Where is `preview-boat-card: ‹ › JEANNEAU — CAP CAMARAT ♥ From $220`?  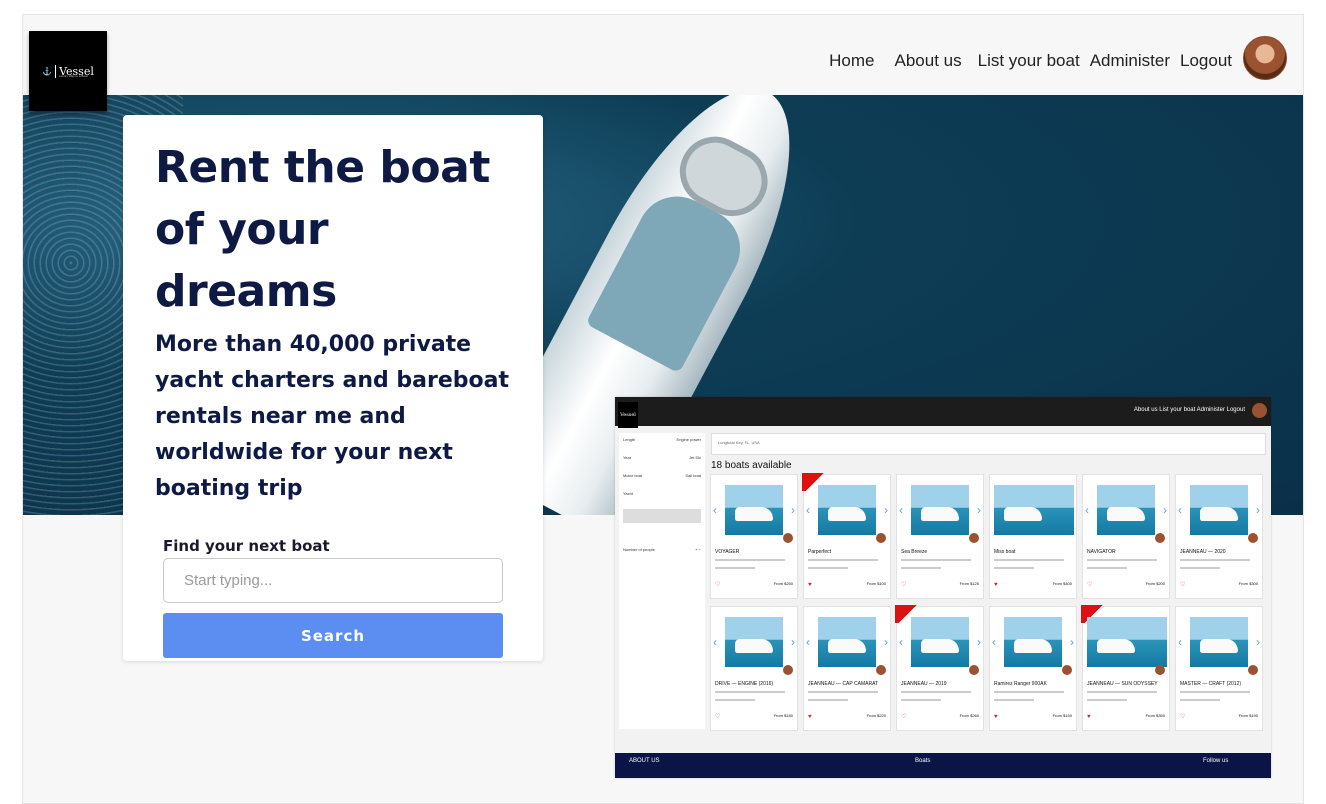 preview-boat-card: ‹ › JEANNEAU — CAP CAMARAT ♥ From $220 is located at coordinates (847, 668).